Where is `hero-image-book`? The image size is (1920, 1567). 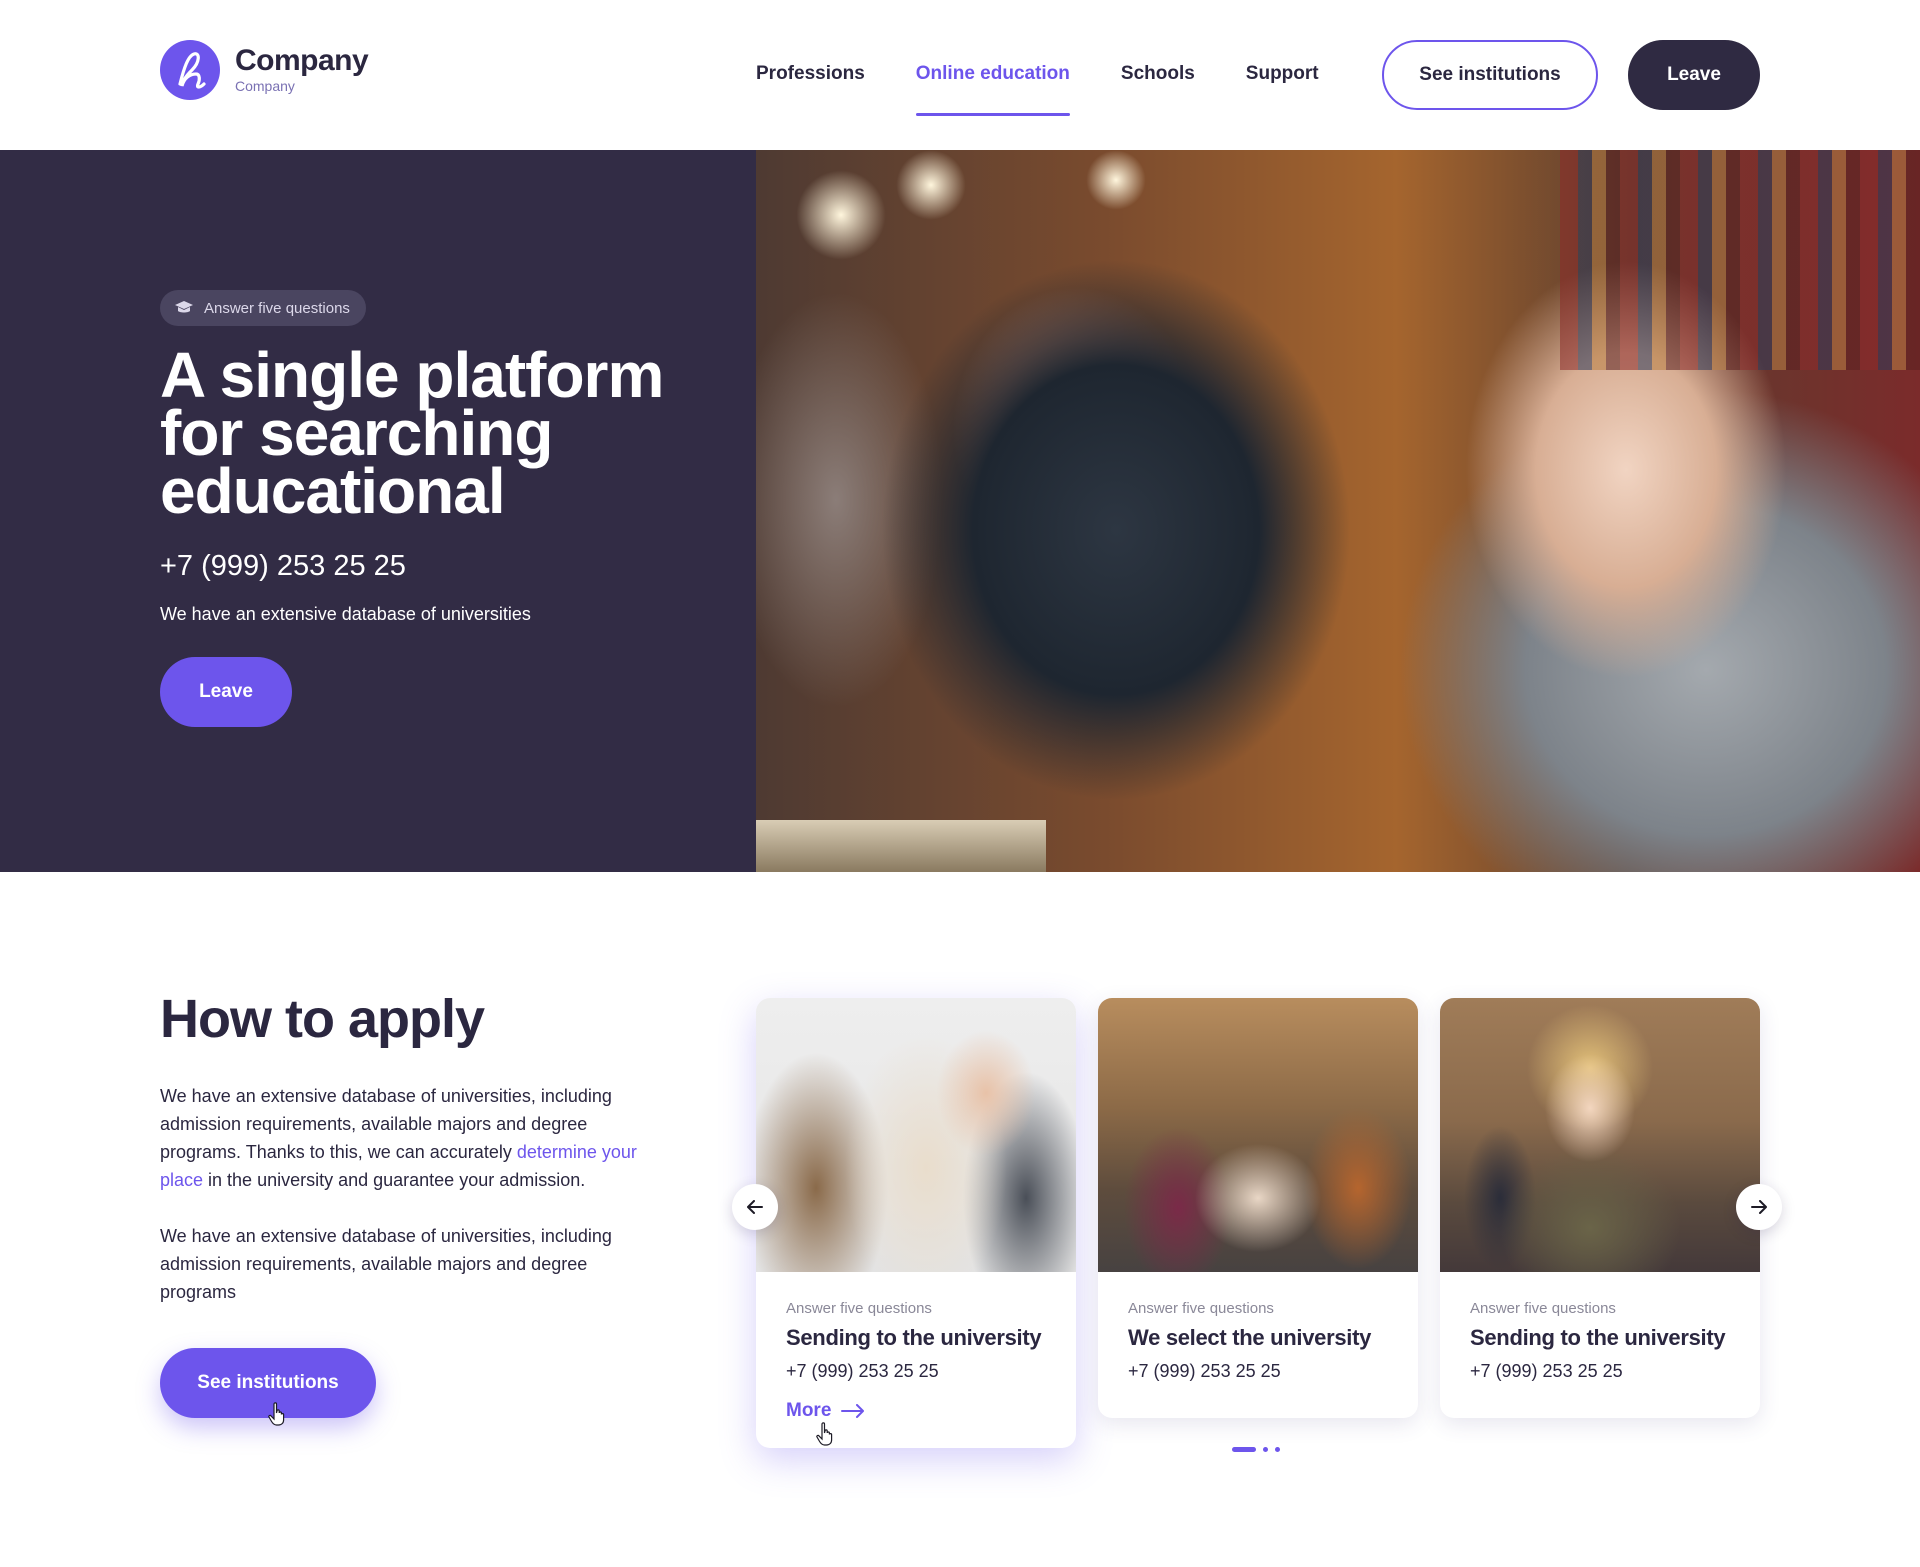 hero-image-book is located at coordinates (901, 846).